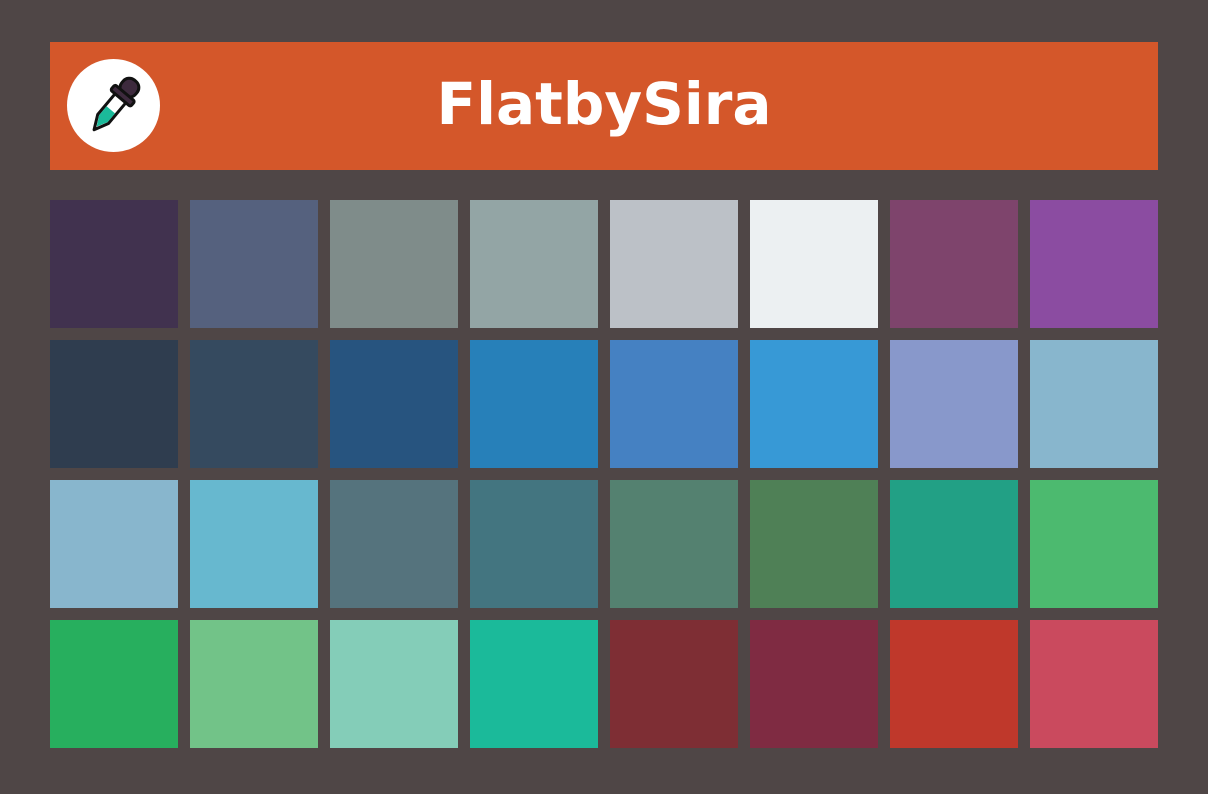 This screenshot has width=1208, height=794. I want to click on page-title: FlatbySira, so click(604, 104).